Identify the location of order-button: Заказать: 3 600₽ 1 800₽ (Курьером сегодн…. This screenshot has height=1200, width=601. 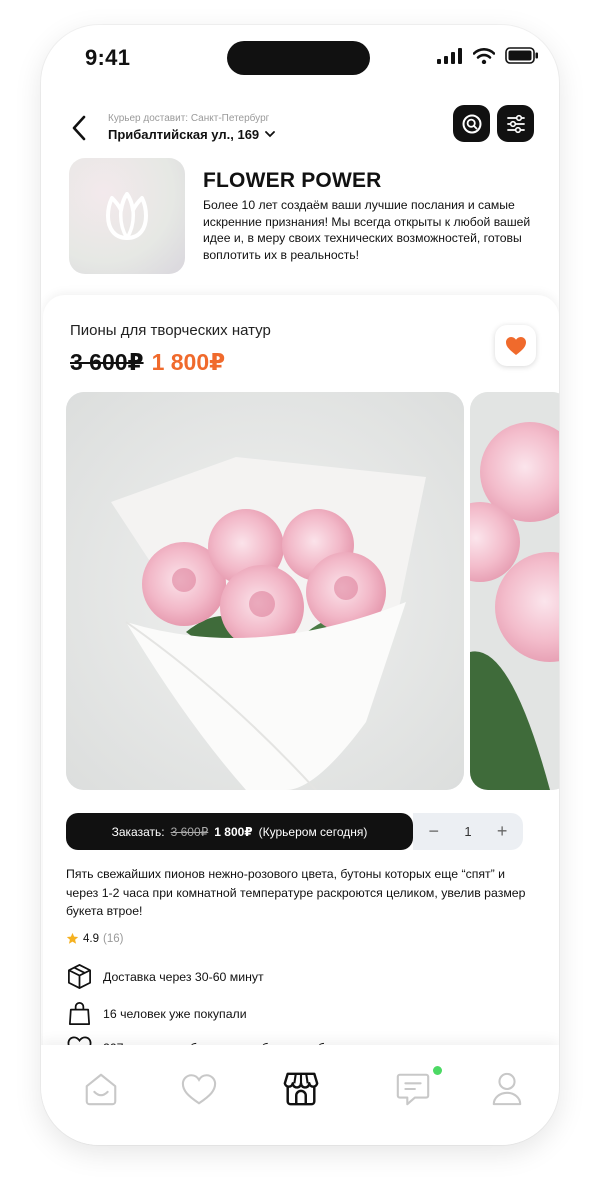
(239, 831).